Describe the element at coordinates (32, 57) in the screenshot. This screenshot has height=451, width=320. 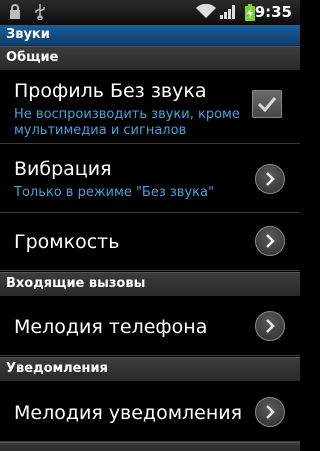
I see `section-label: Общие` at that location.